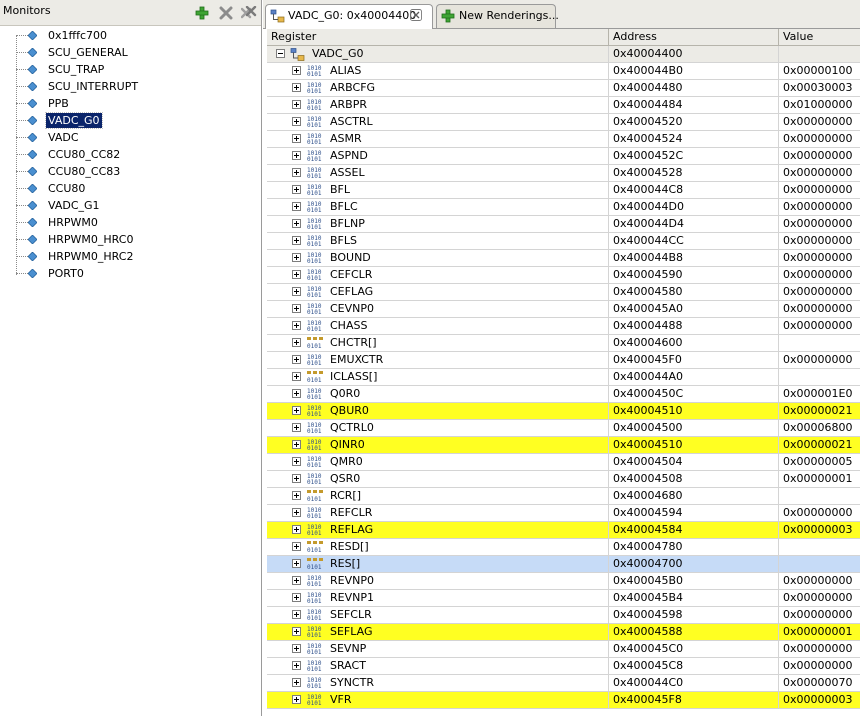  What do you see at coordinates (226, 13) in the screenshot?
I see `remove-monitor-button` at bounding box center [226, 13].